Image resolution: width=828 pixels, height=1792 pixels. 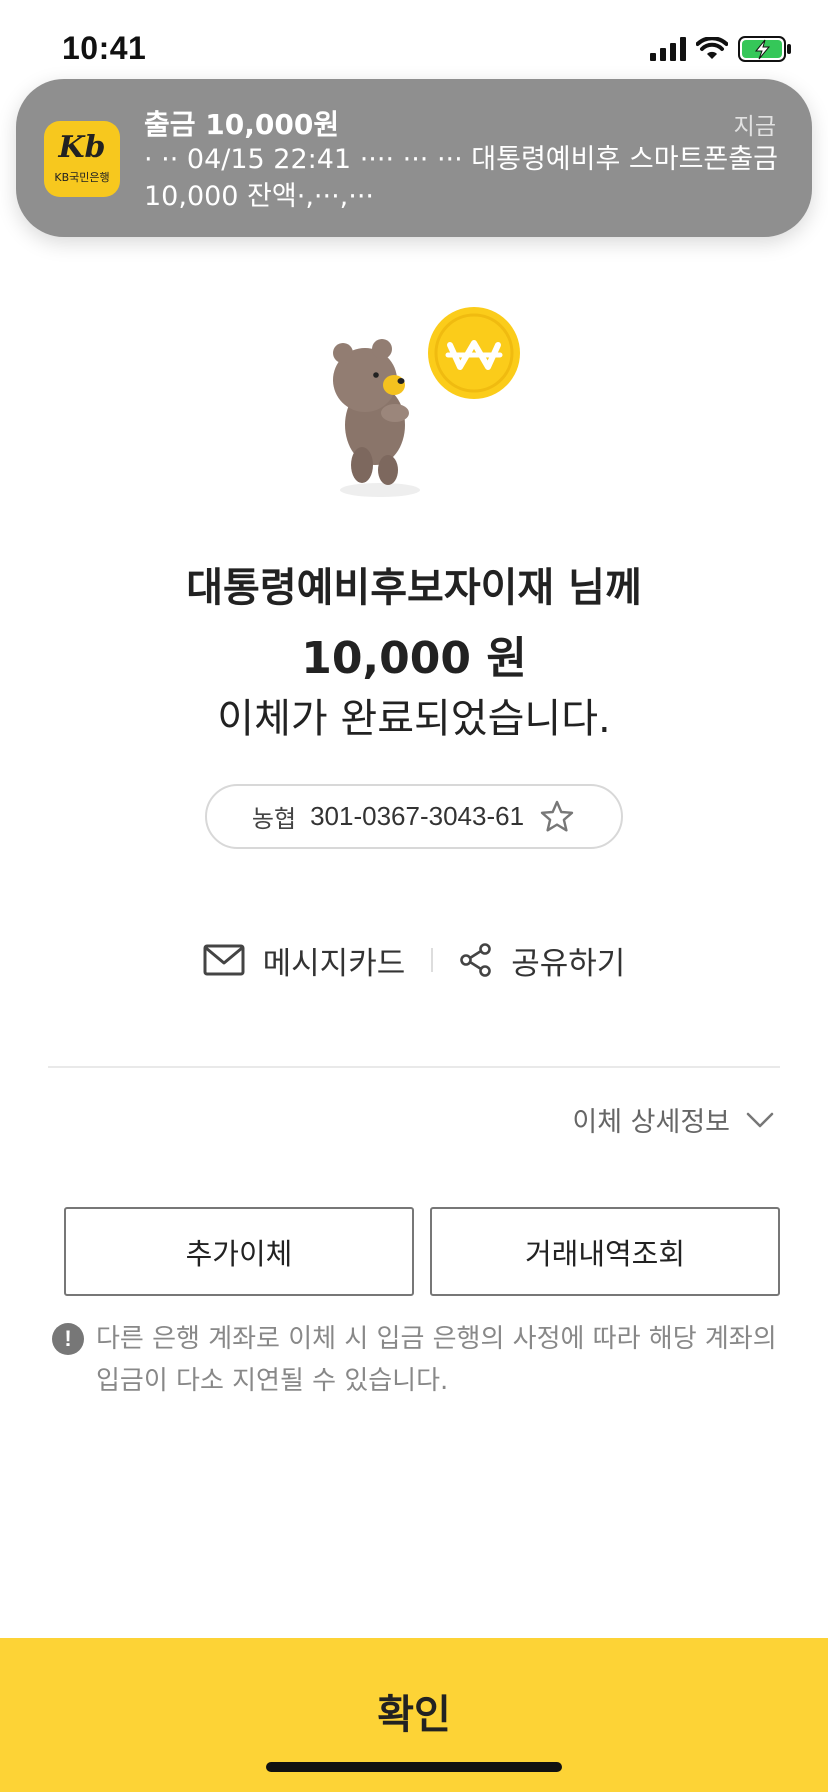 I want to click on status-time: 10:41, so click(x=104, y=48).